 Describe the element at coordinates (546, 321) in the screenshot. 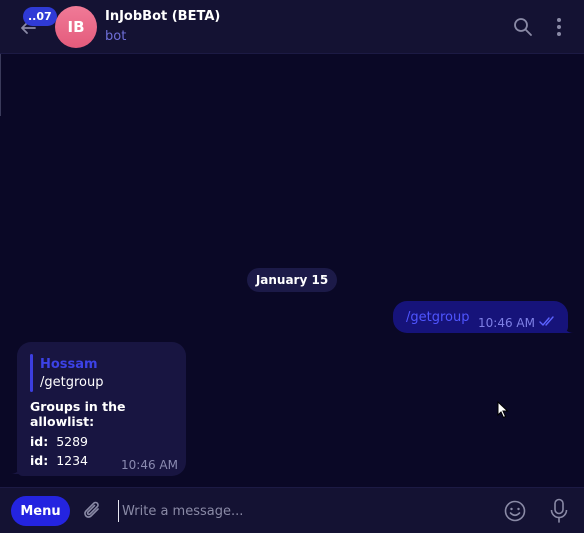

I see `double-check-icon` at that location.